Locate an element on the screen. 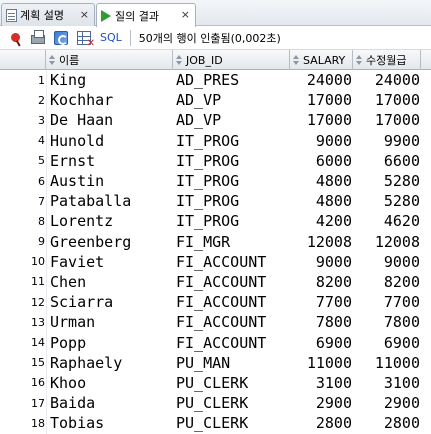 The width and height of the screenshot is (431, 434). table-row: 6 Austin IT_PROG 4800 5280 is located at coordinates (215, 181).